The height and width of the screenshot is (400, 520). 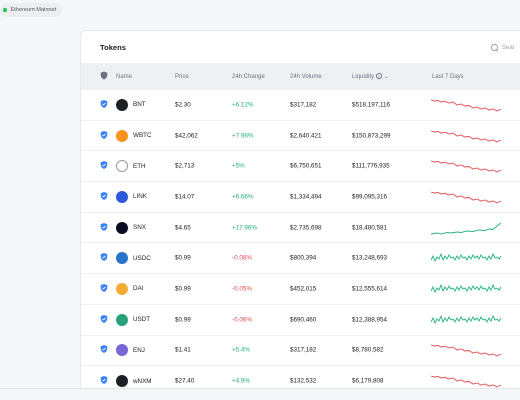 What do you see at coordinates (248, 77) in the screenshot?
I see `column-header-change: 24h Change` at bounding box center [248, 77].